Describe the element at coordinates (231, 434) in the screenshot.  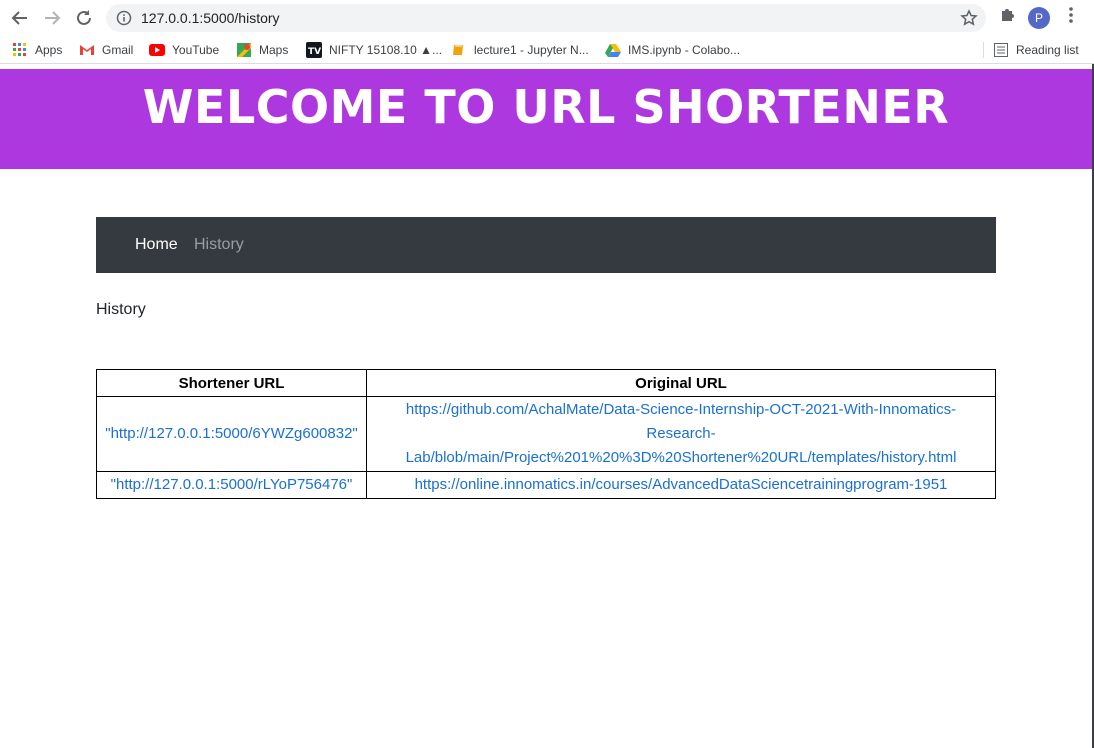
I see `short-url-link: "http://127.0.0.1:5000/6YWZg600832"` at that location.